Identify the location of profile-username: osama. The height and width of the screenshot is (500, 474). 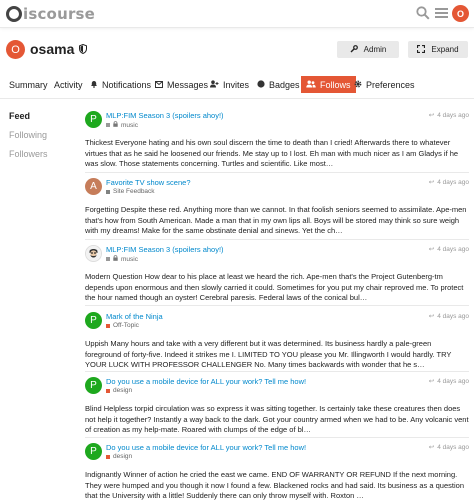
(59, 49).